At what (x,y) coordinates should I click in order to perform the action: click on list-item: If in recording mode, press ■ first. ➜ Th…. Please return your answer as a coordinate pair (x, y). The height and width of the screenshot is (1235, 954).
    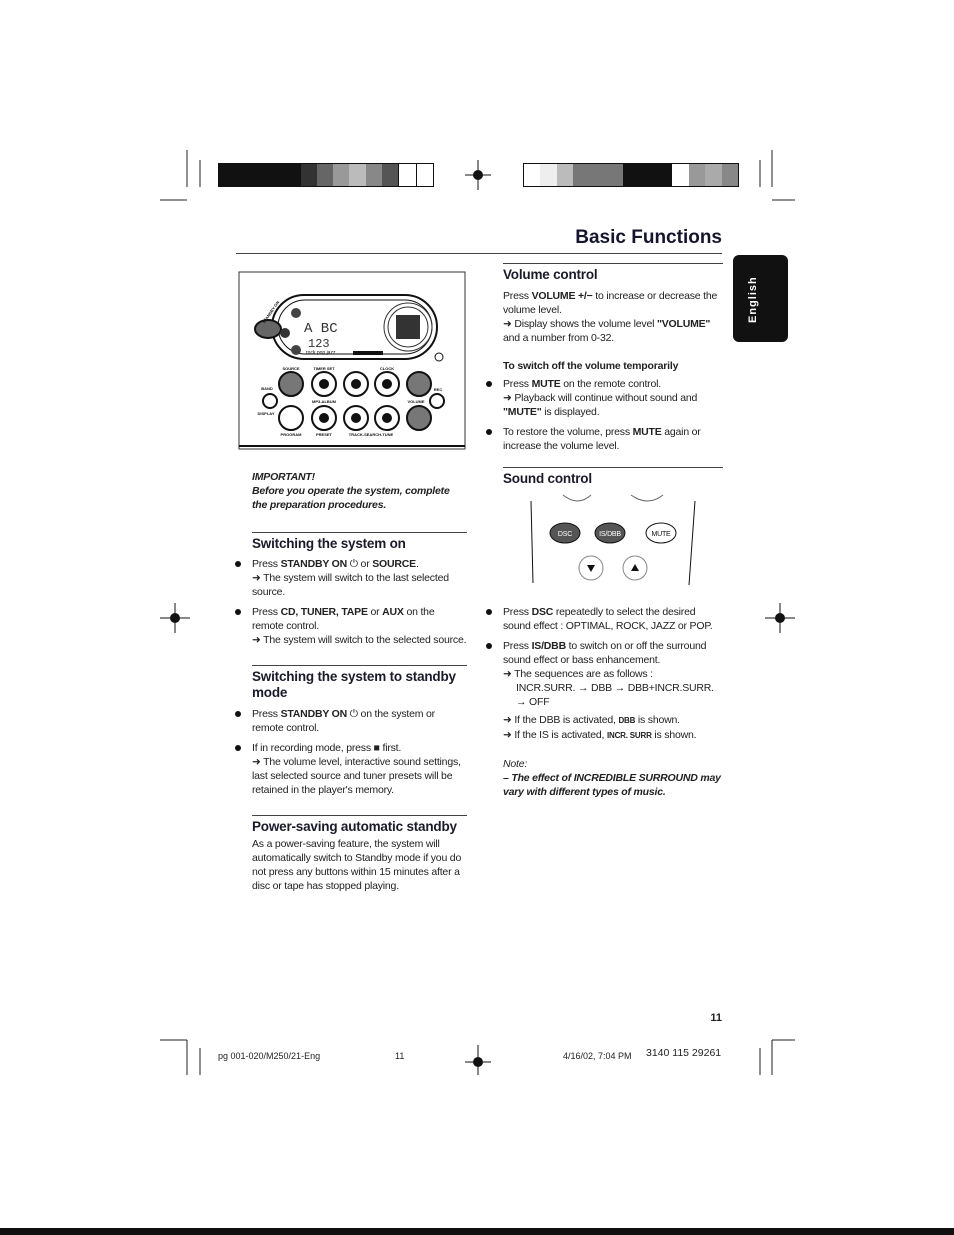
    Looking at the image, I should click on (351, 769).